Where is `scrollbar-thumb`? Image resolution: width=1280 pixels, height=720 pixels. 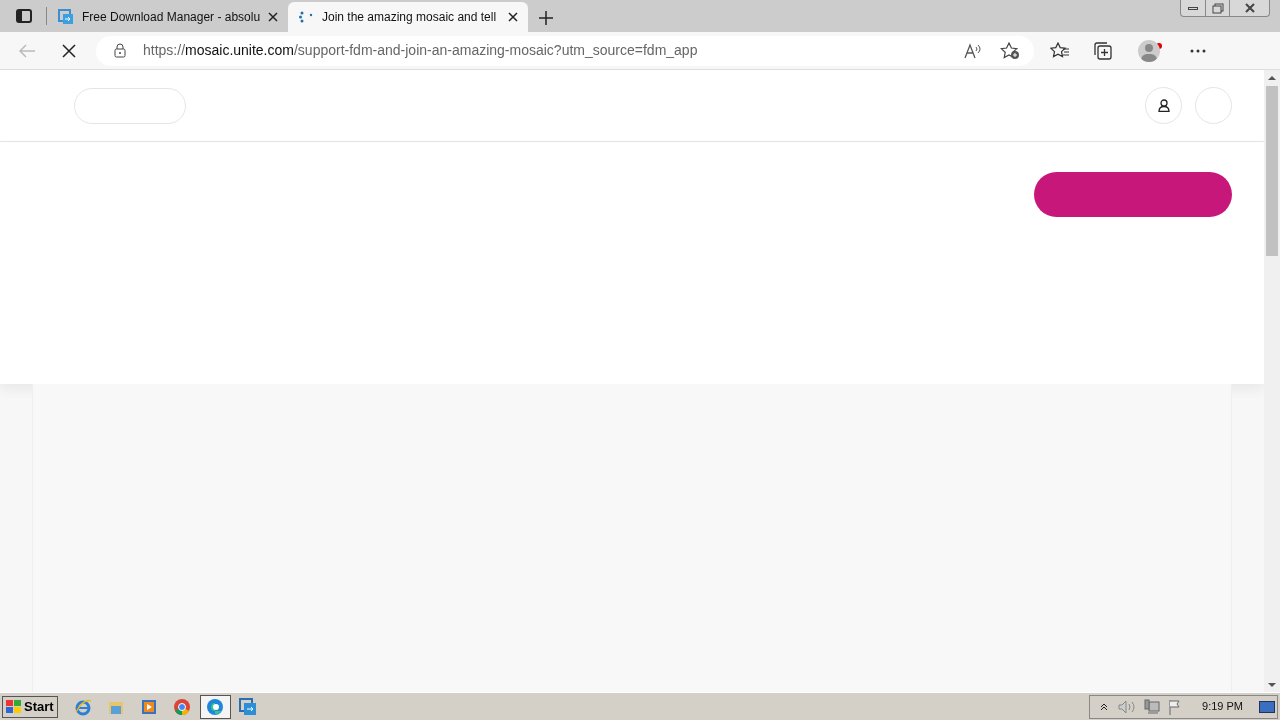 scrollbar-thumb is located at coordinates (1272, 171).